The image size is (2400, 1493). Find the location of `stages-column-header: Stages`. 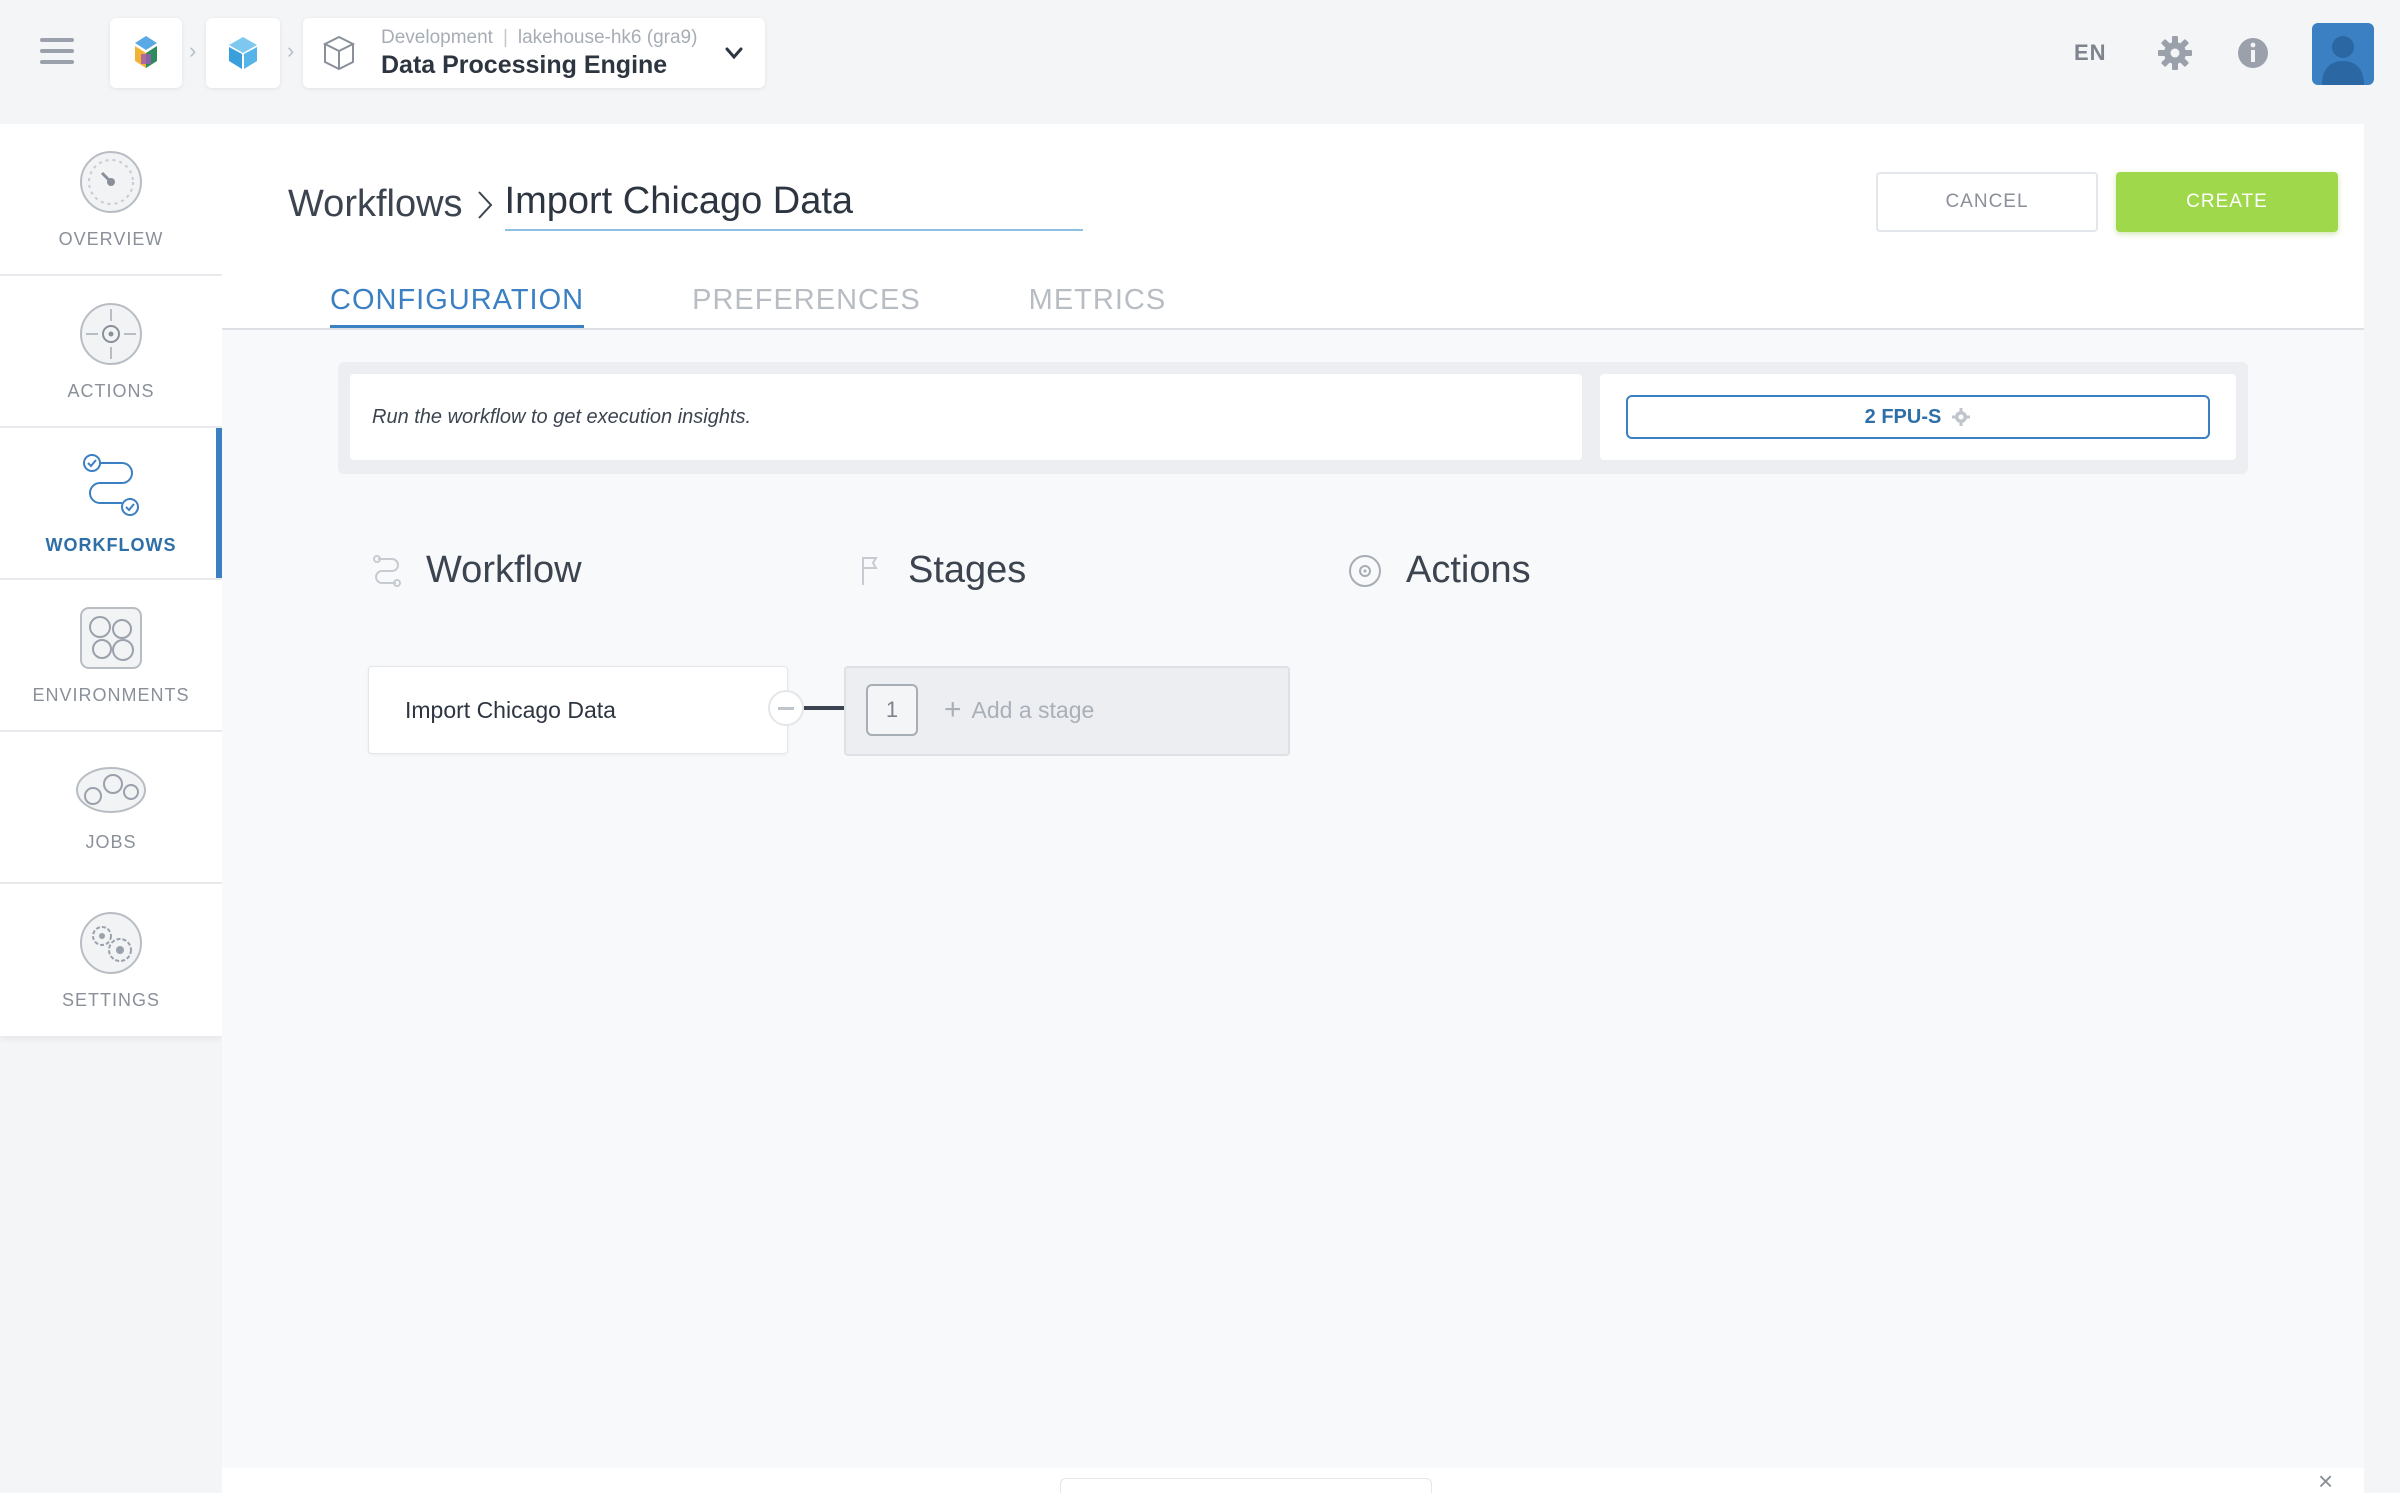

stages-column-header: Stages is located at coordinates (942, 570).